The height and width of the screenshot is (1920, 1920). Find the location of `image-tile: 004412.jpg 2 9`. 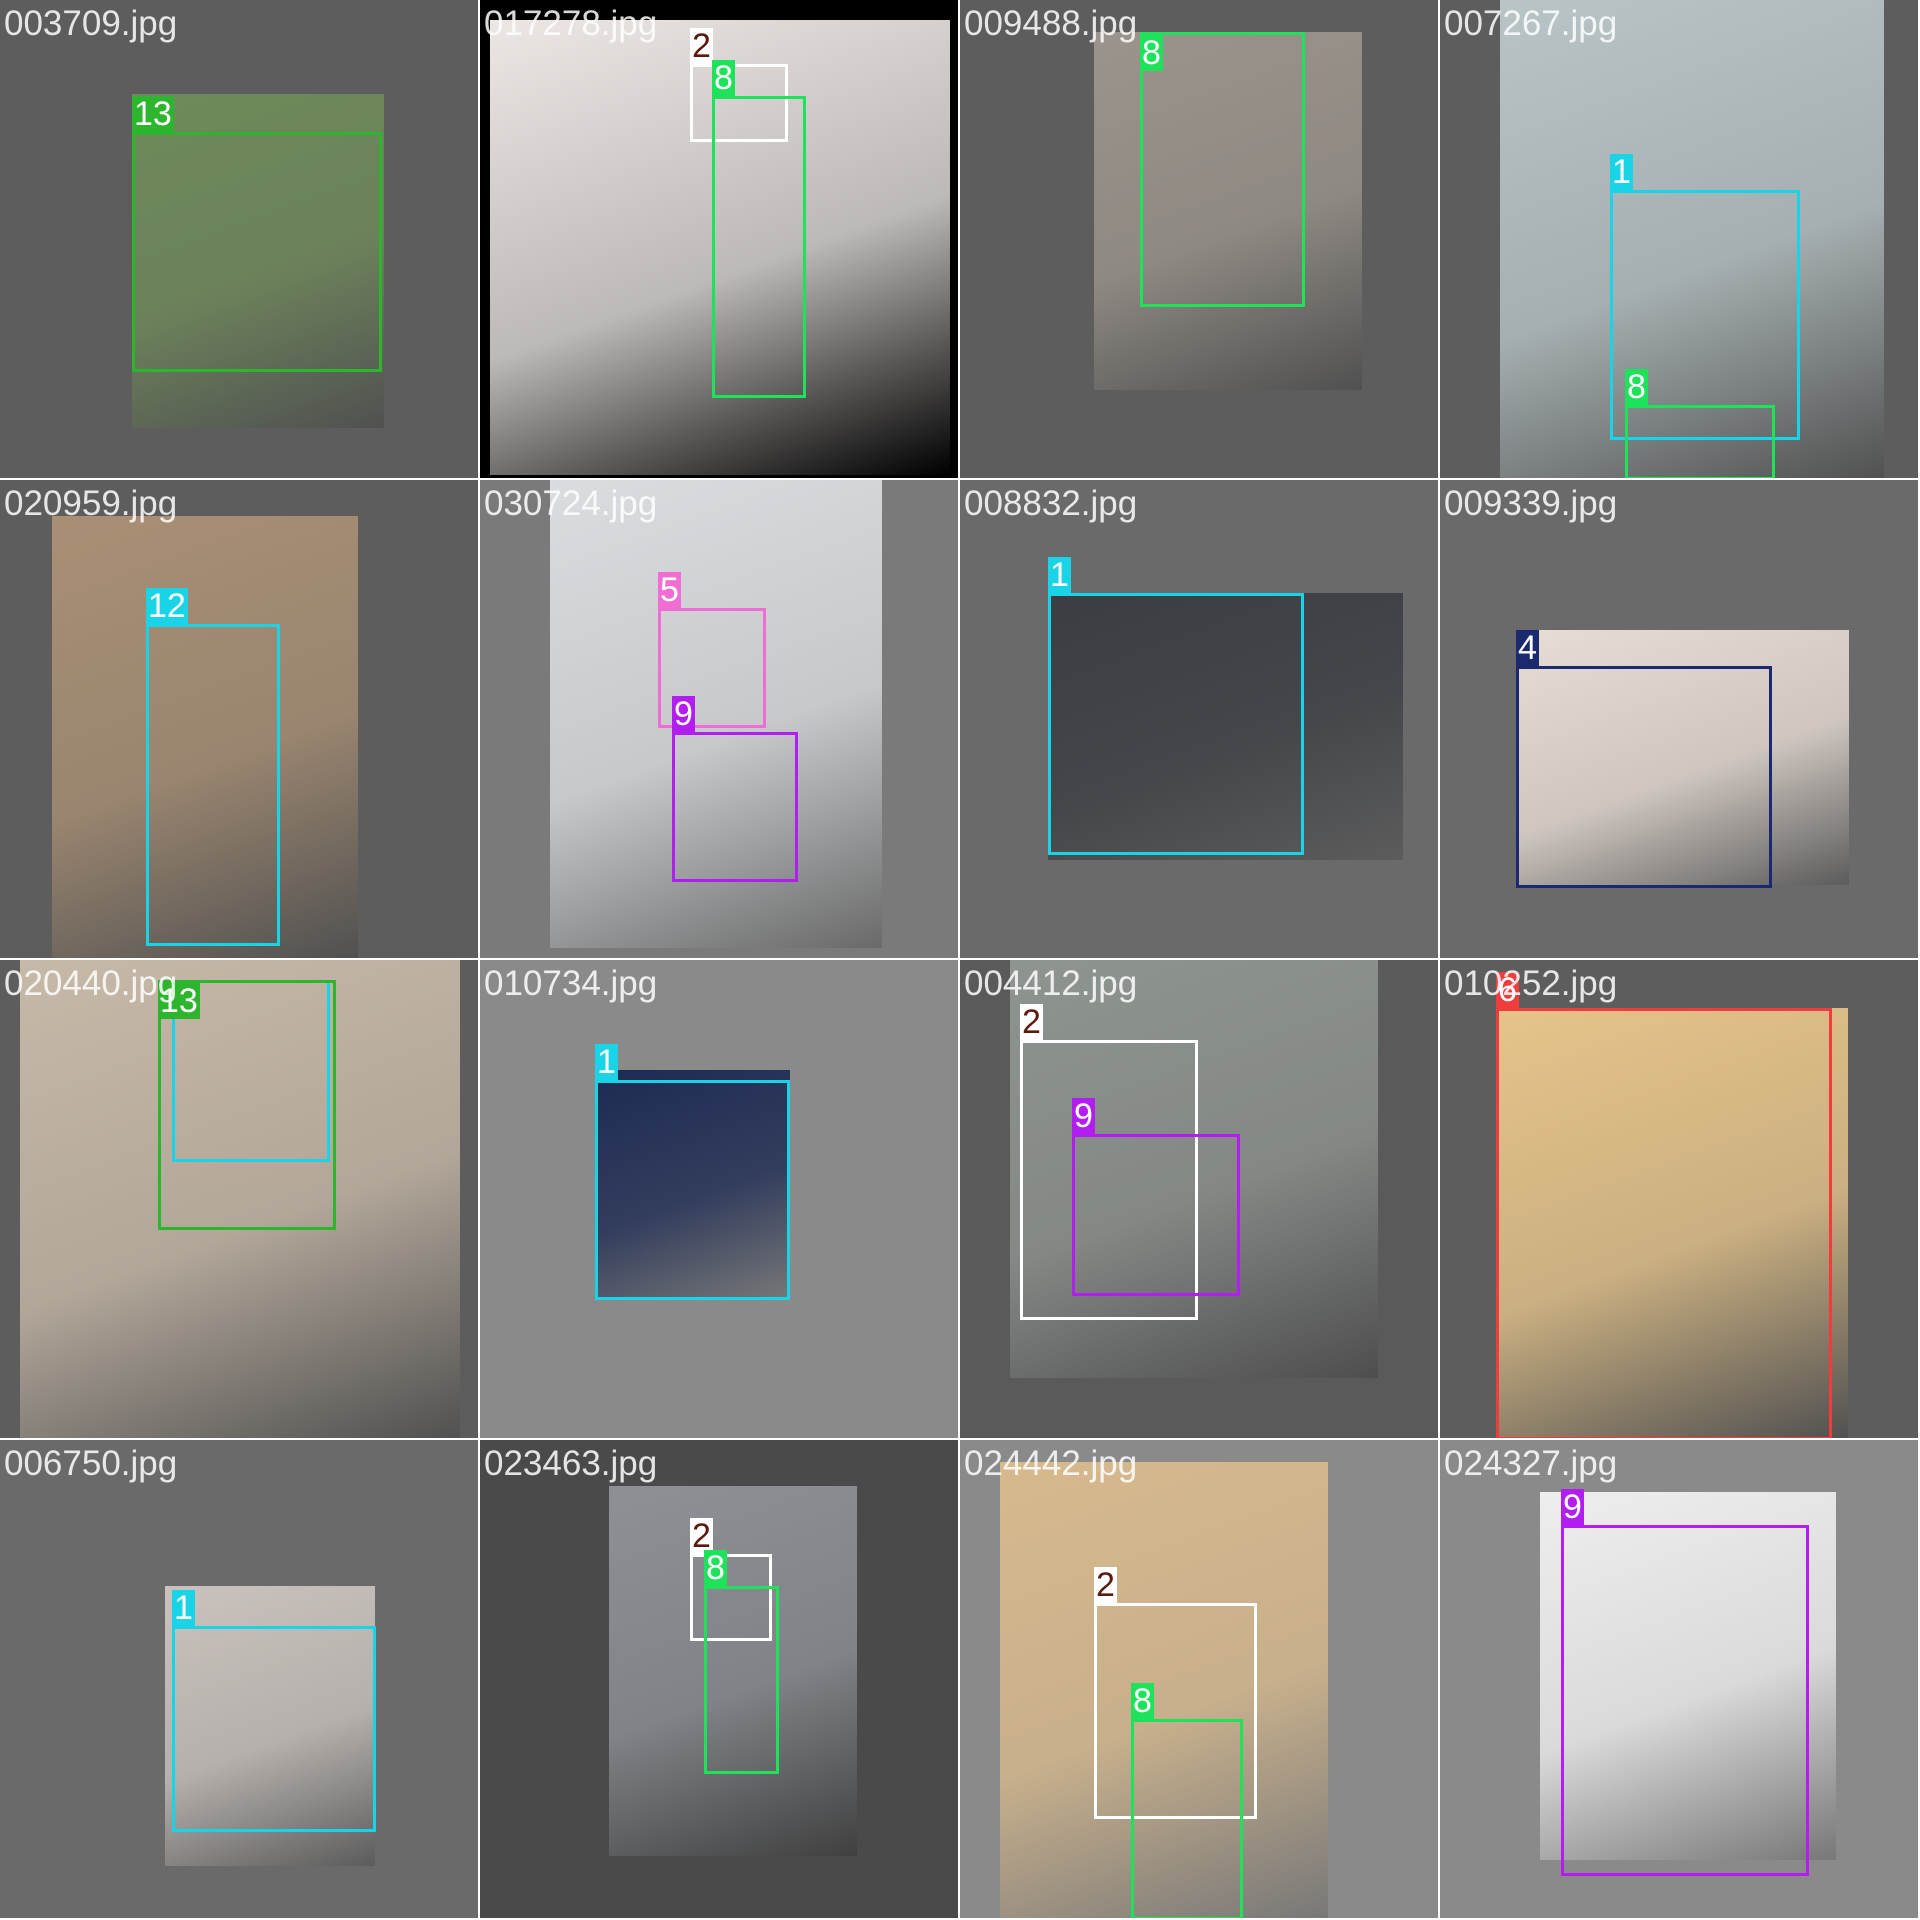

image-tile: 004412.jpg 2 9 is located at coordinates (1199, 1199).